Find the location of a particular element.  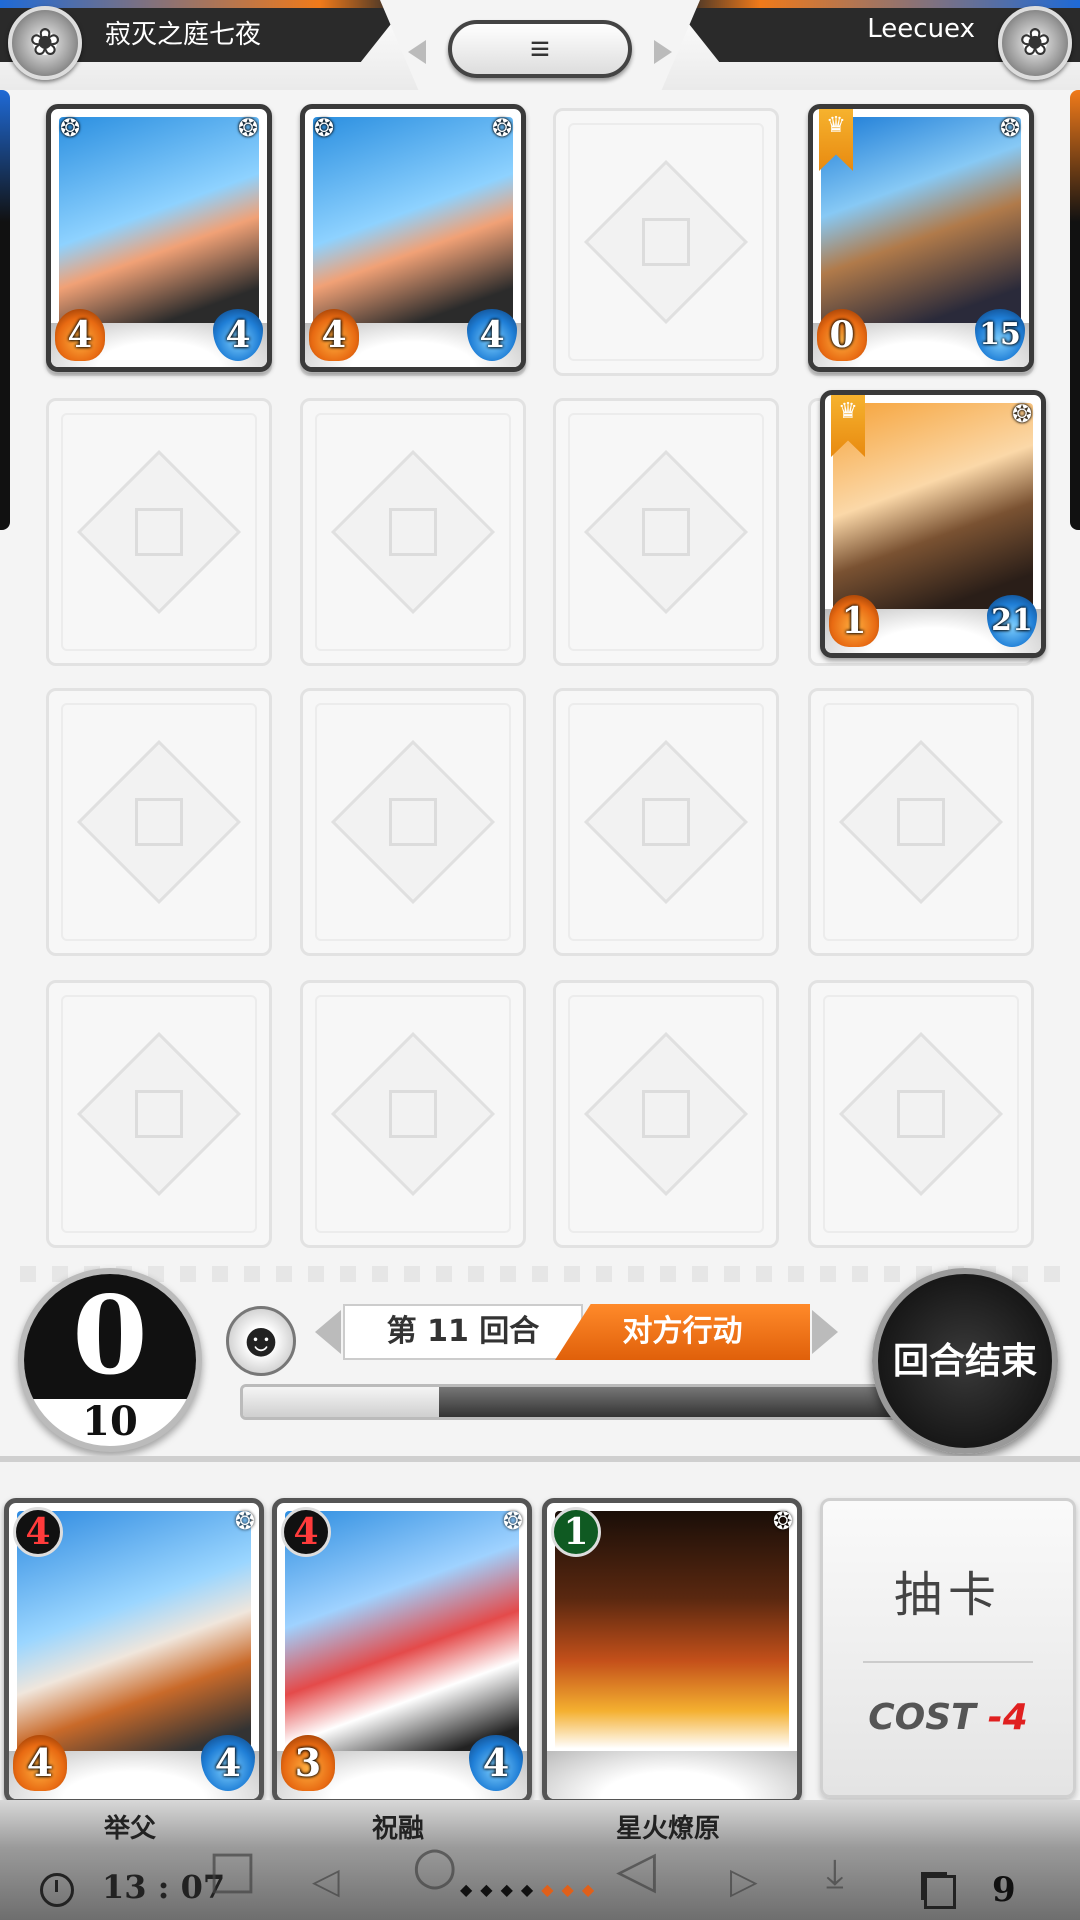

turn-banner: 第 11 回合 对方行动 is located at coordinates (576, 1332).